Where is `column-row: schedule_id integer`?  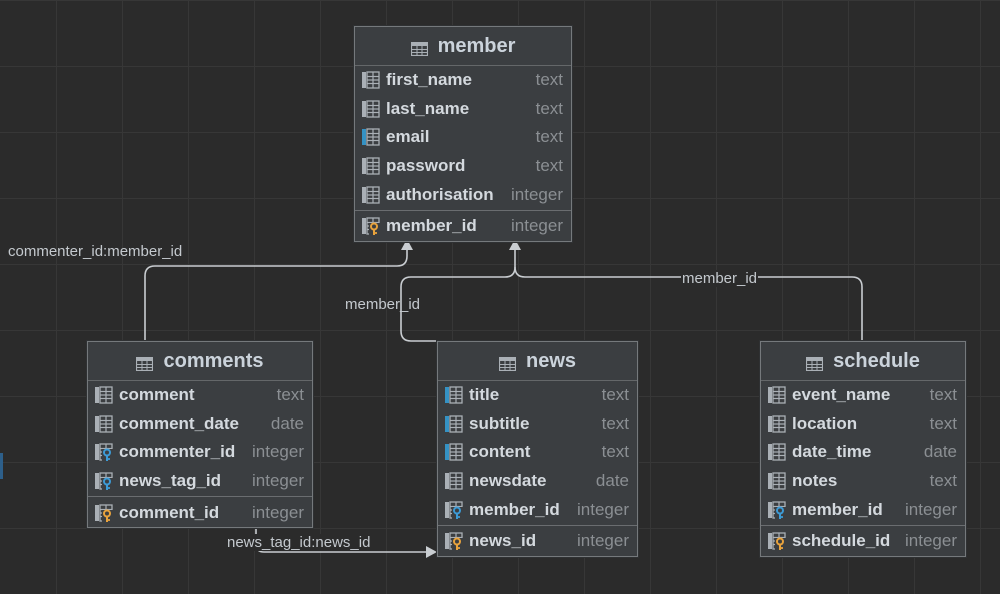 column-row: schedule_id integer is located at coordinates (863, 541).